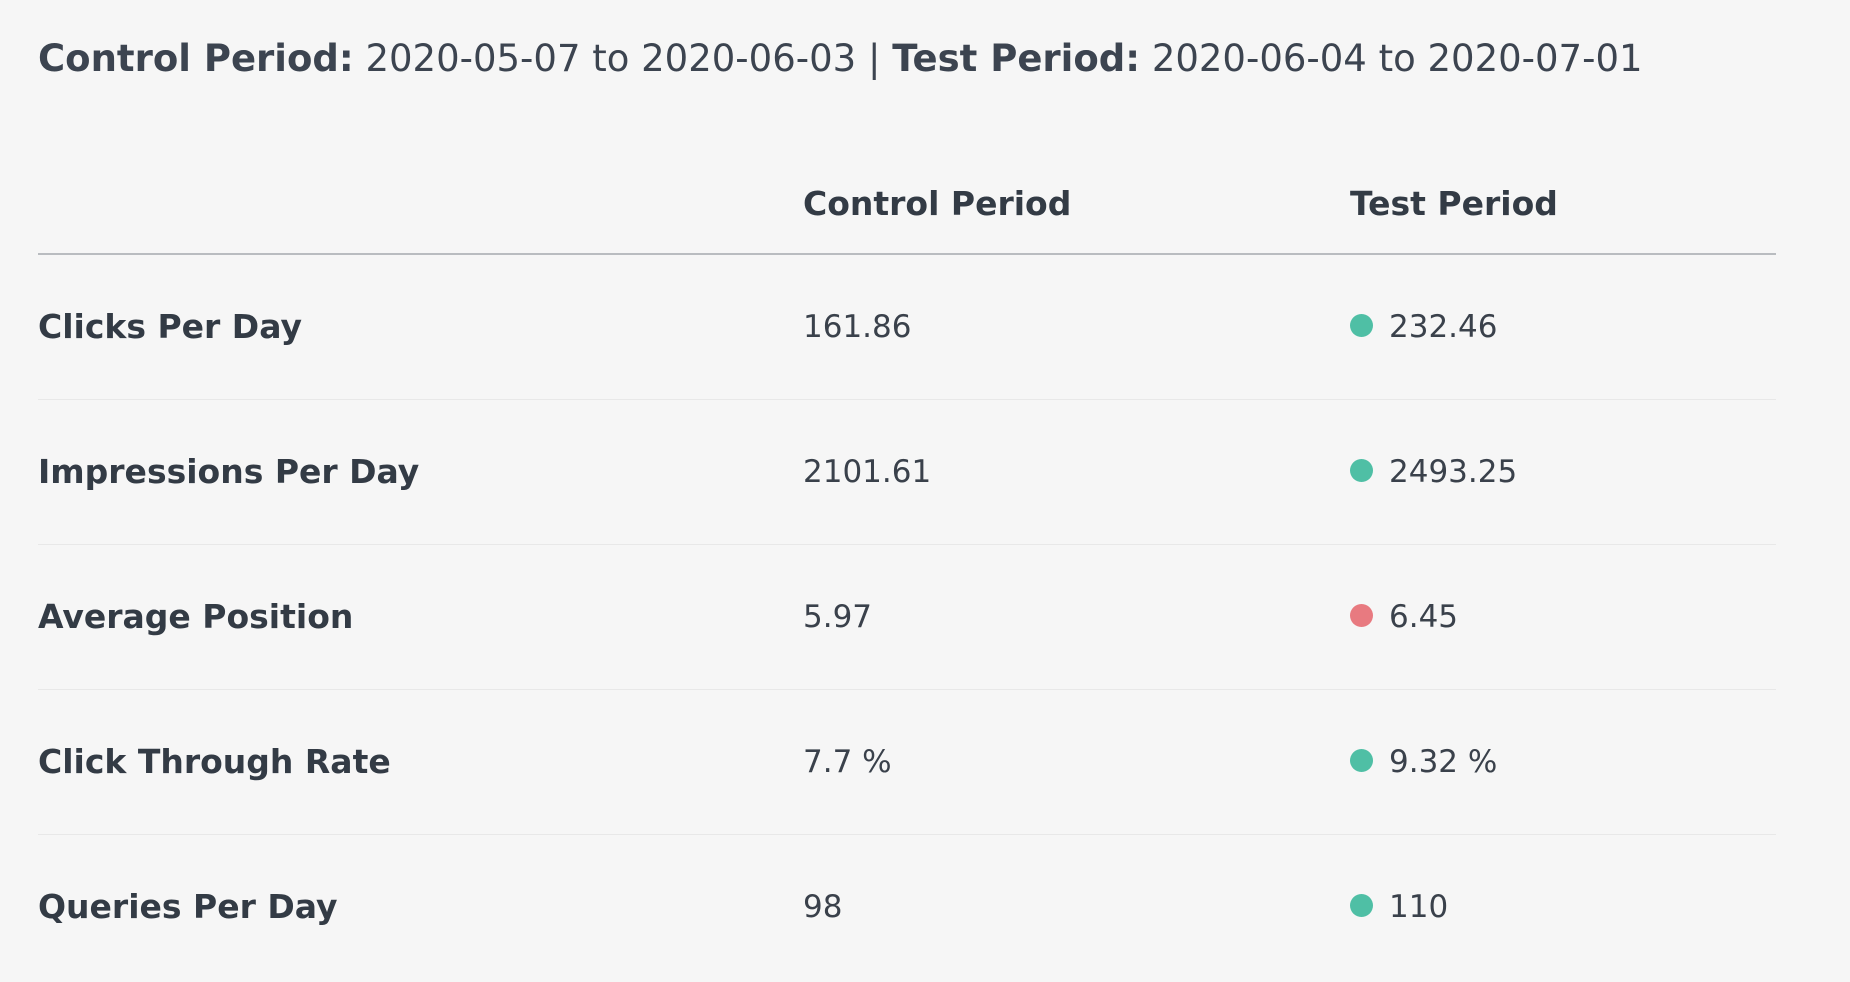 This screenshot has width=1850, height=982. Describe the element at coordinates (1563, 616) in the screenshot. I see `test-cell: 6.45` at that location.